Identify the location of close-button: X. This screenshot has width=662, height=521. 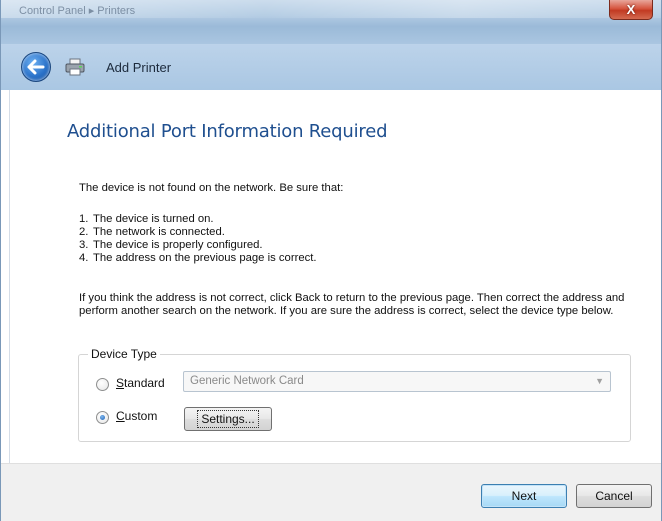
(631, 10).